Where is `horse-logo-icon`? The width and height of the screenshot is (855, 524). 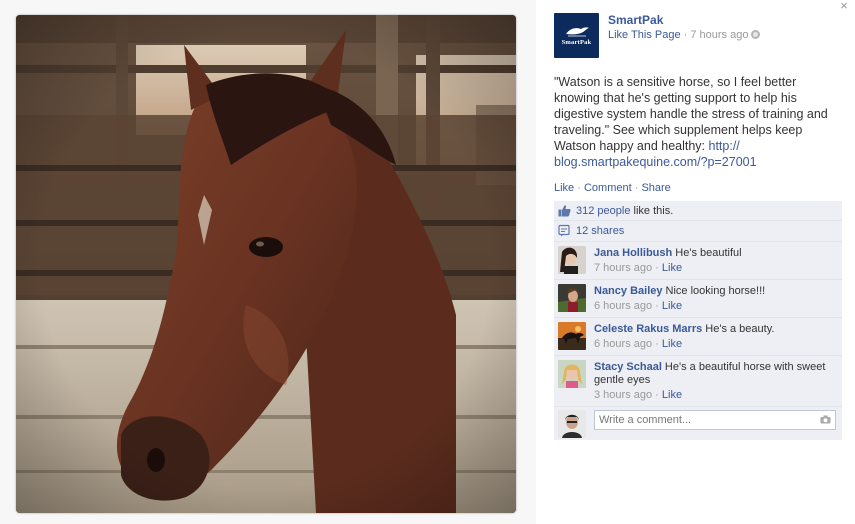
horse-logo-icon is located at coordinates (577, 32).